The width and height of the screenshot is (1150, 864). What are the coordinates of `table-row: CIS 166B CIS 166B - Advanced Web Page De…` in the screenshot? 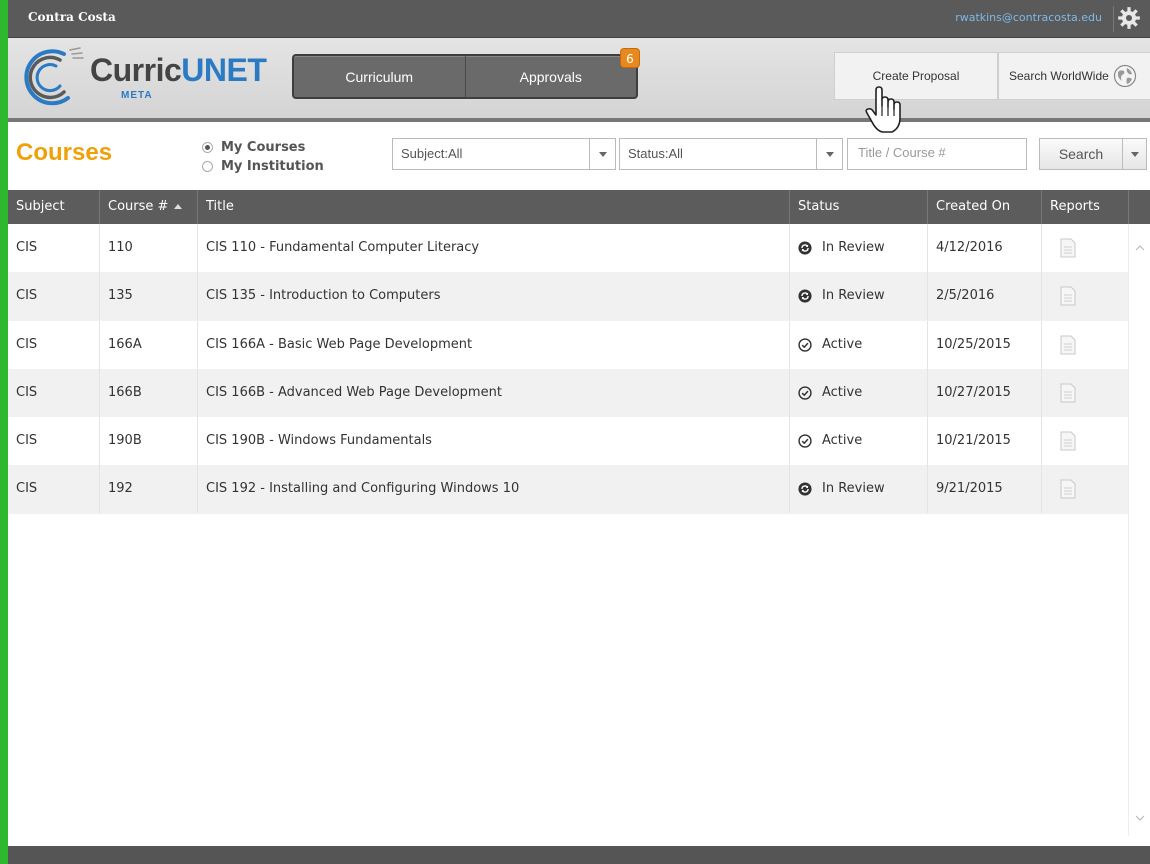 It's located at (568, 393).